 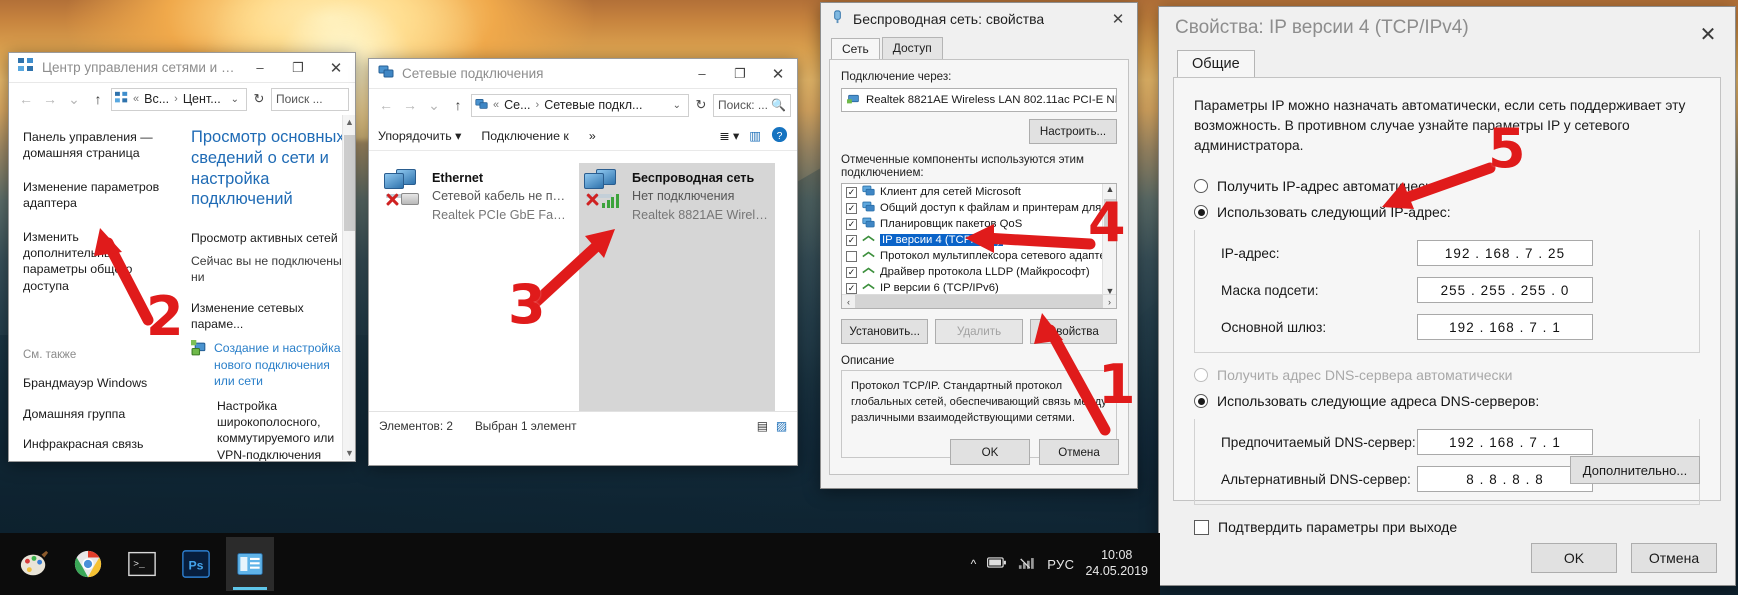 I want to click on win4-titlebar: Свойства: IP версии 4 (TCP/IPv4) ✕, so click(x=1447, y=28).